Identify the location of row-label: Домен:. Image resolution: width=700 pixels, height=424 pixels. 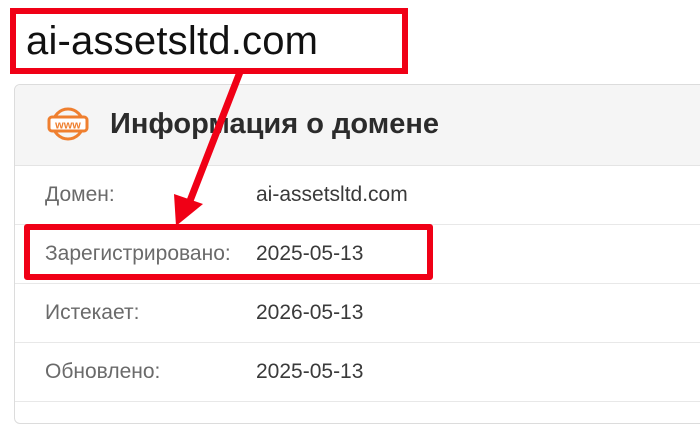
(80, 194).